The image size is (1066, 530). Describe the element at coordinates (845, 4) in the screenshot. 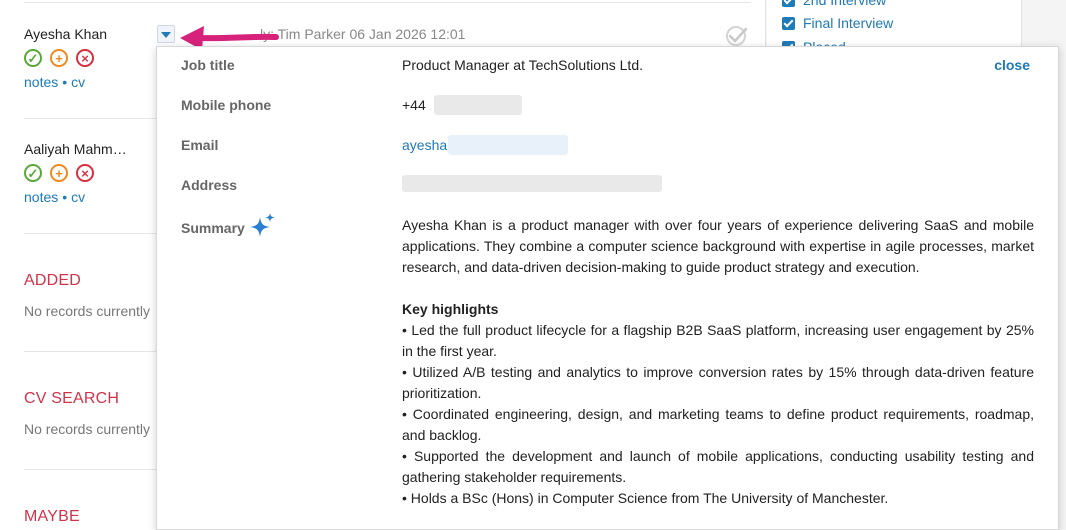

I see `stage-label: 2nd Interview` at that location.